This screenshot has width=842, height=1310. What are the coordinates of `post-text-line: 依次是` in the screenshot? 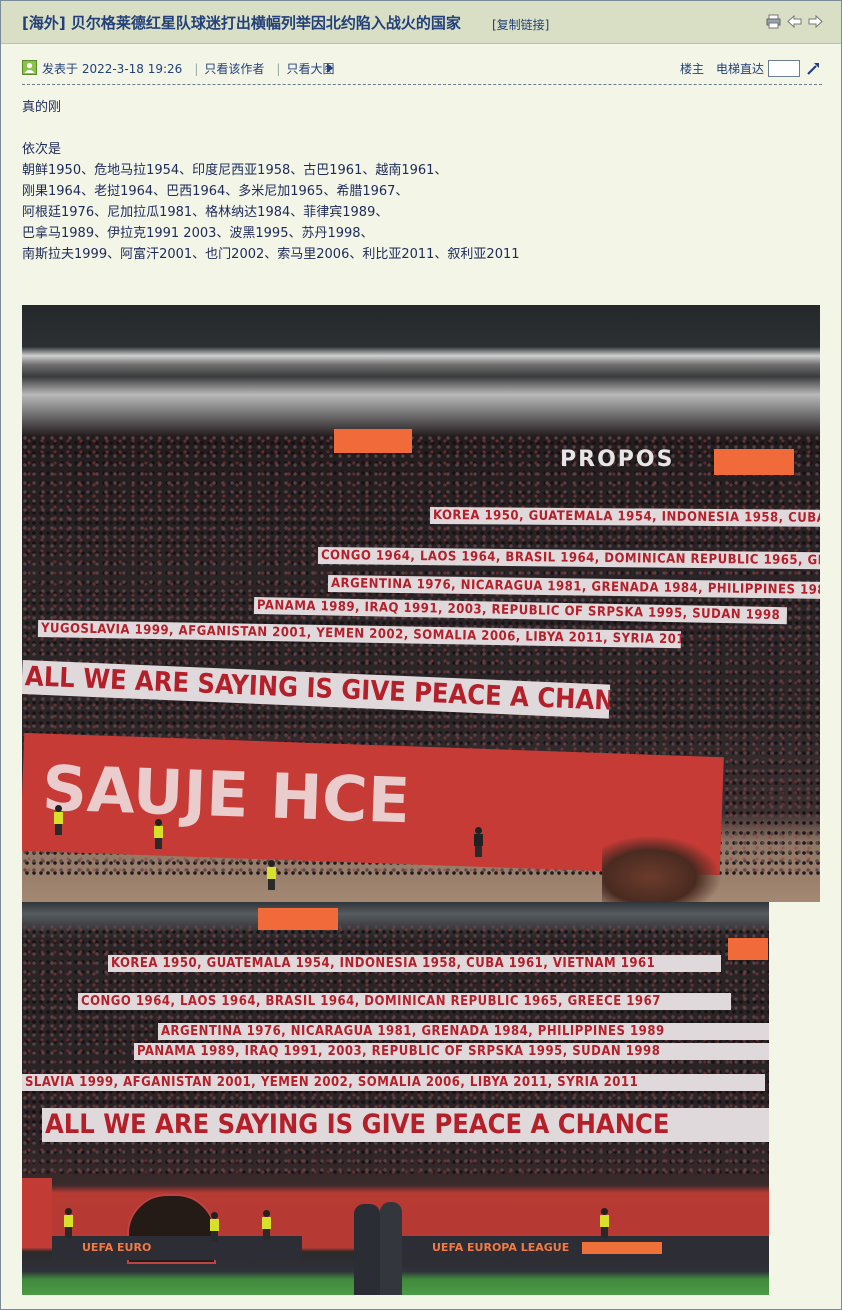 It's located at (42, 149).